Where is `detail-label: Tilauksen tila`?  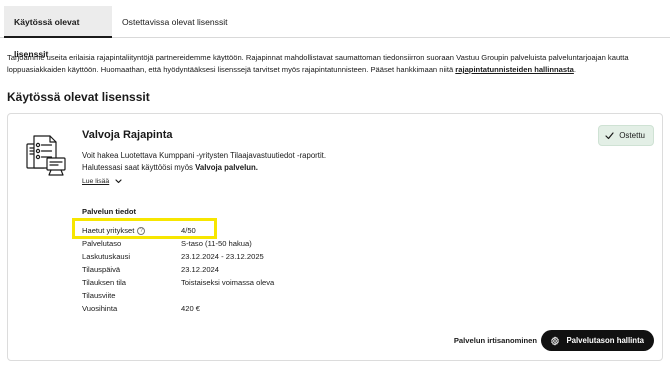
detail-label: Tilauksen tila is located at coordinates (104, 282).